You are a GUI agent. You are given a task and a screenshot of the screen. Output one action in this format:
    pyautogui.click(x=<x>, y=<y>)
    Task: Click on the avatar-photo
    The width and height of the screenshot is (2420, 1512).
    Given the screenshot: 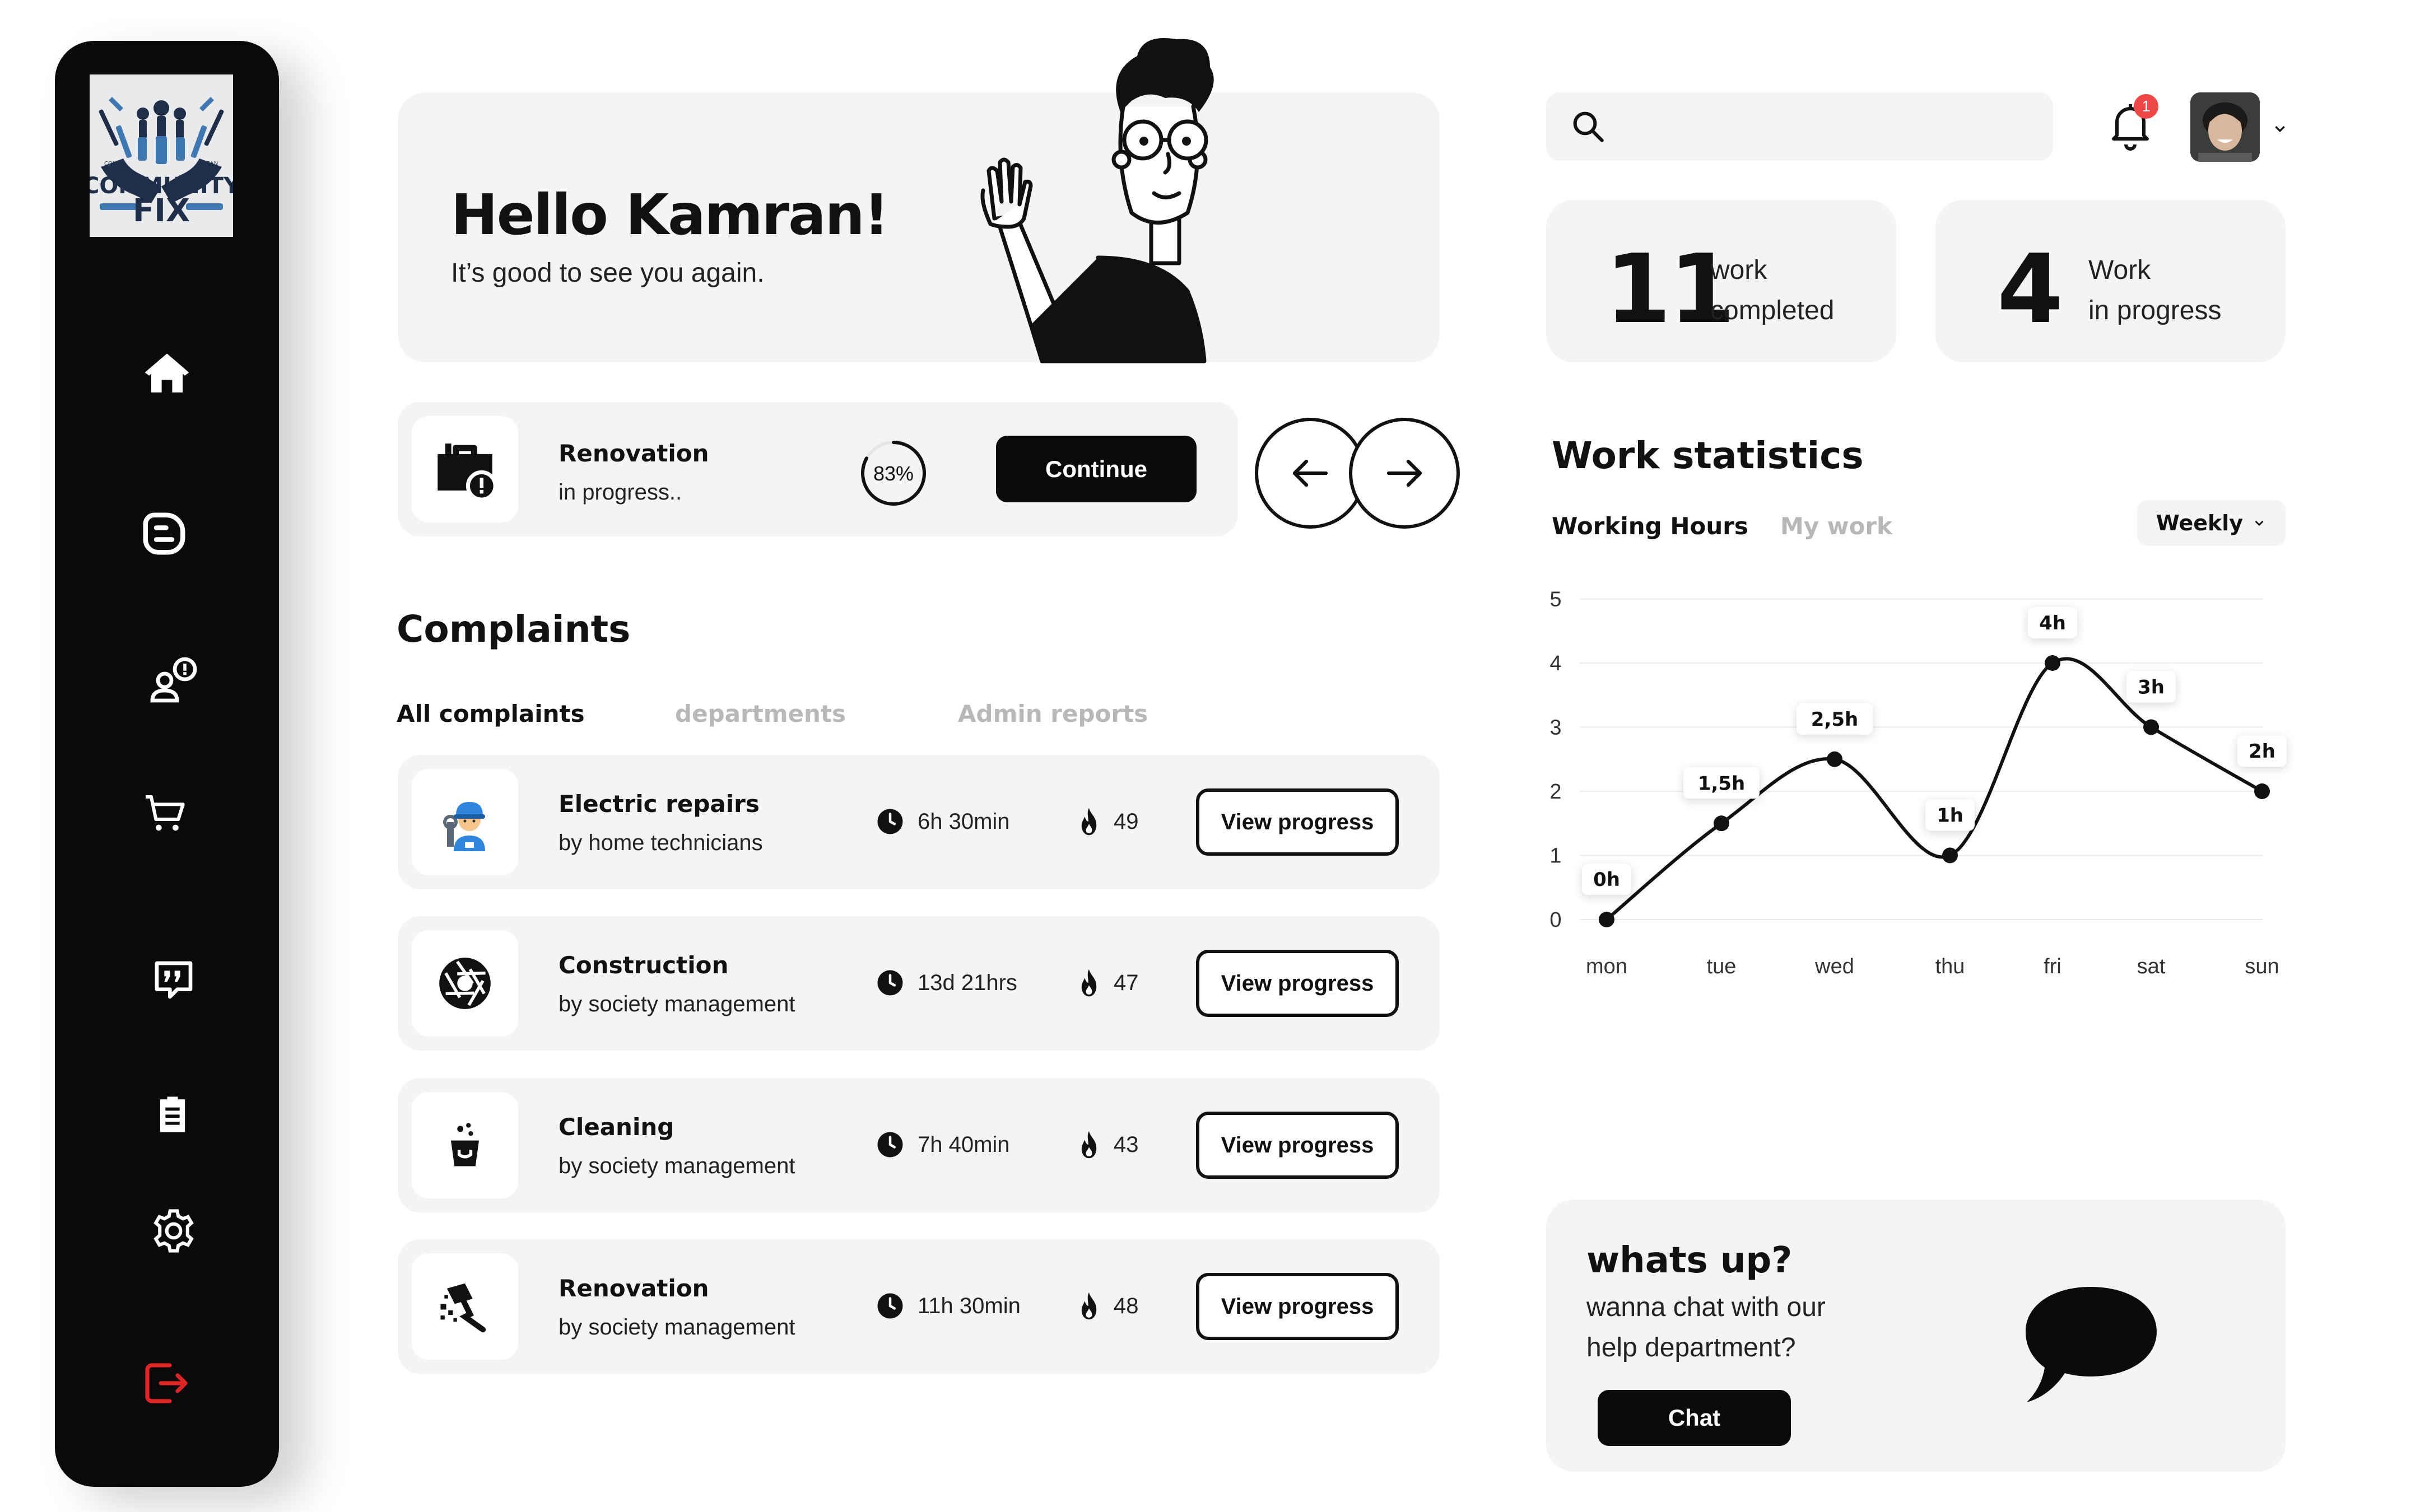 What is the action you would take?
    pyautogui.click(x=2225, y=127)
    